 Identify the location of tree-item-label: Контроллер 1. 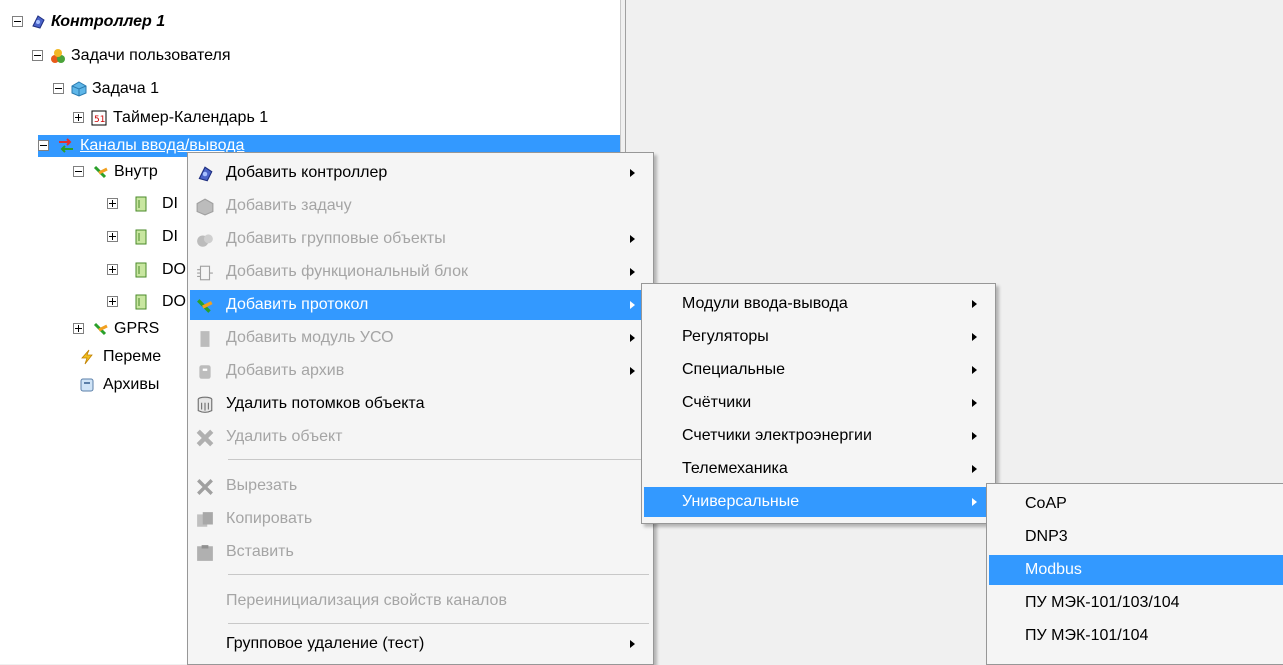
(108, 21).